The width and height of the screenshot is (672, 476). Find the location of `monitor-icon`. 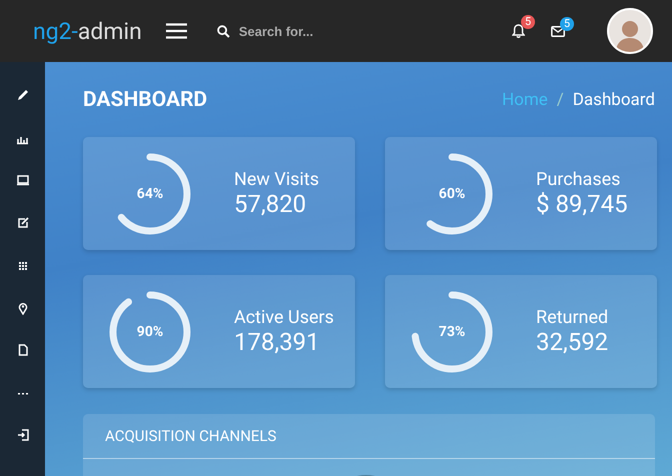

monitor-icon is located at coordinates (23, 180).